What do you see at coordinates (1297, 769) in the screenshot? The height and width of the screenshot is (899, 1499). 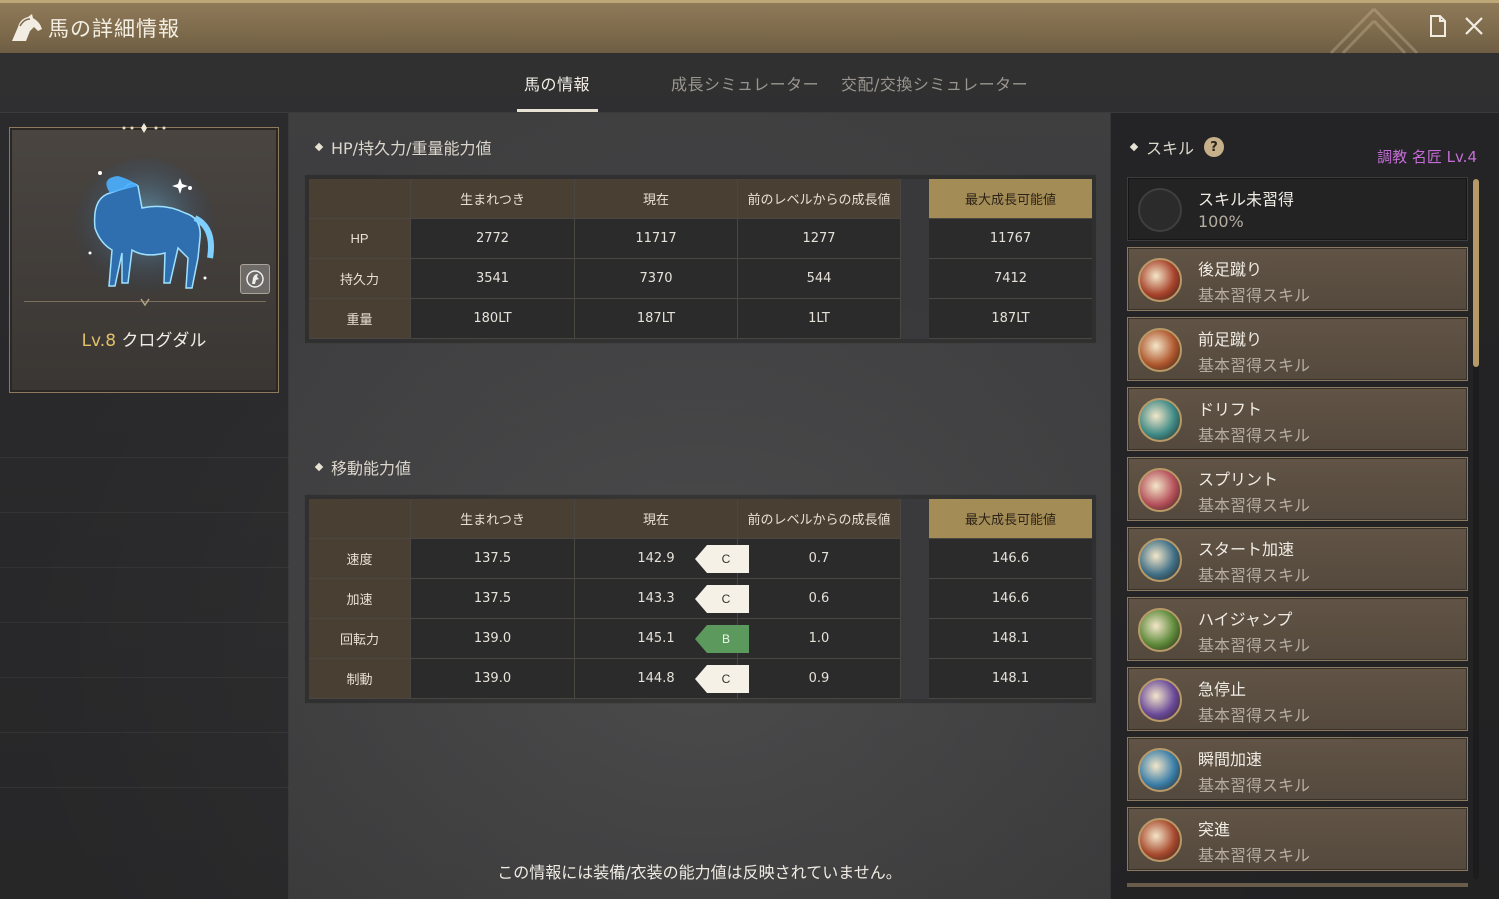 I see `skill-item: 瞬間加速基本習得スキル` at bounding box center [1297, 769].